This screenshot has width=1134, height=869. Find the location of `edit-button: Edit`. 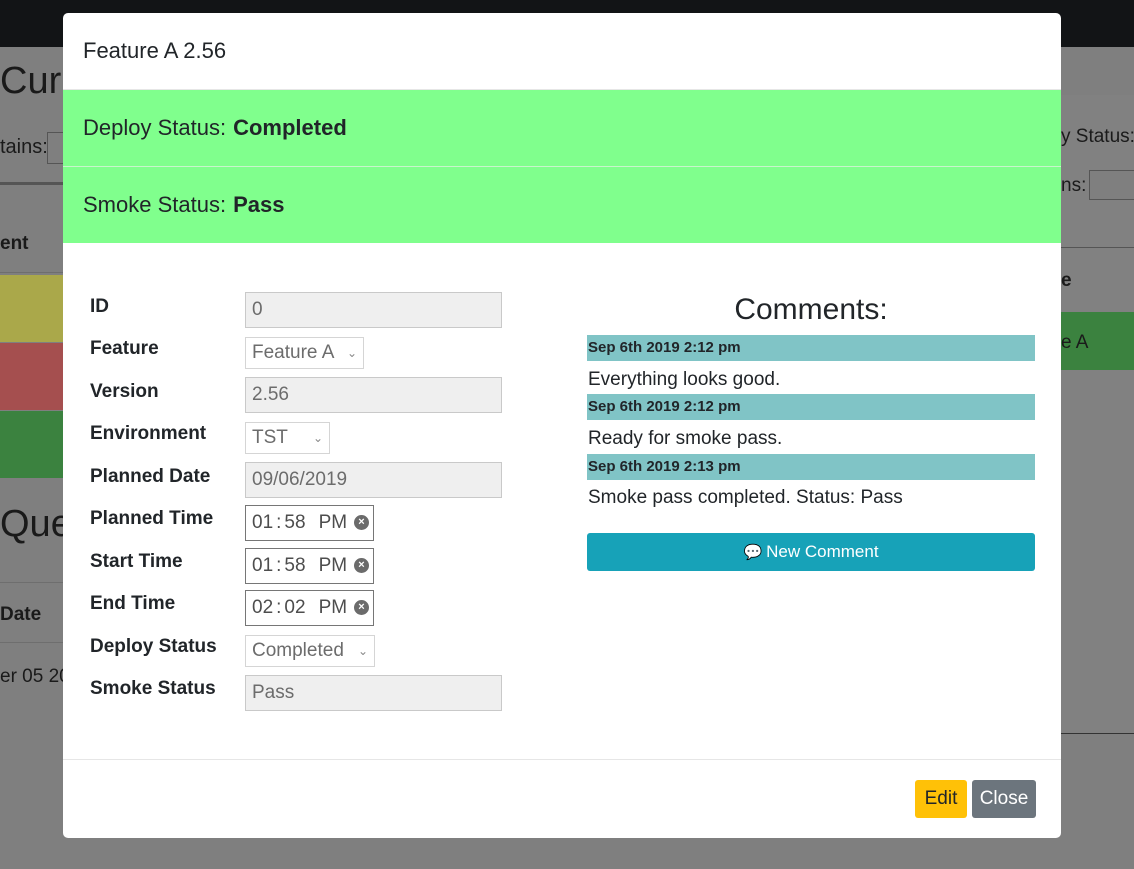

edit-button: Edit is located at coordinates (941, 799).